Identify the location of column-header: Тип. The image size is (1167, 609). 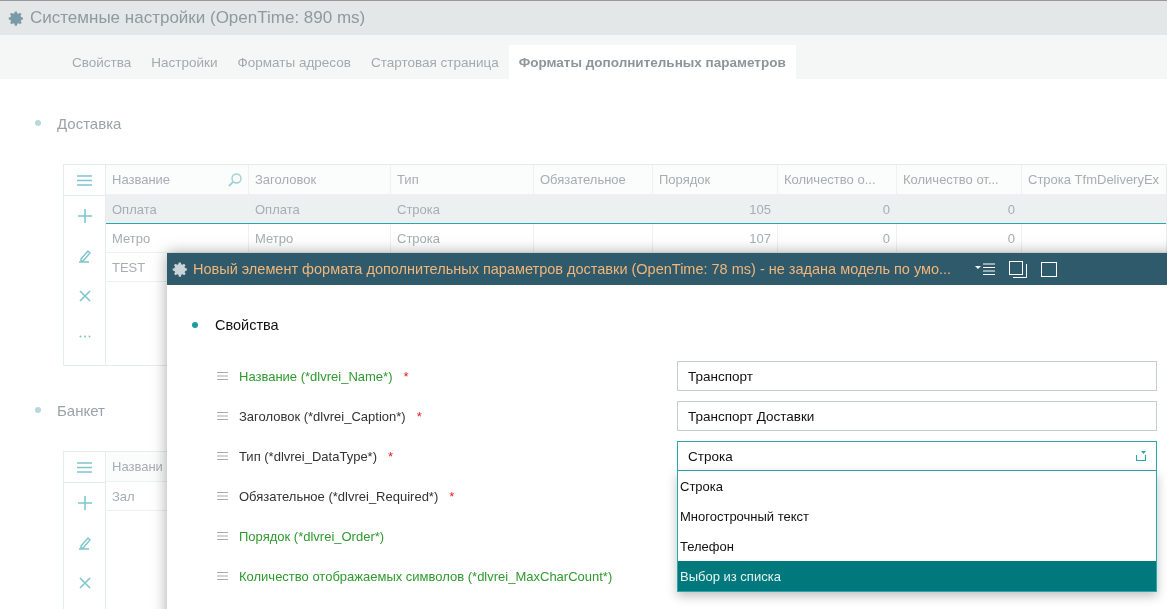
(462, 179).